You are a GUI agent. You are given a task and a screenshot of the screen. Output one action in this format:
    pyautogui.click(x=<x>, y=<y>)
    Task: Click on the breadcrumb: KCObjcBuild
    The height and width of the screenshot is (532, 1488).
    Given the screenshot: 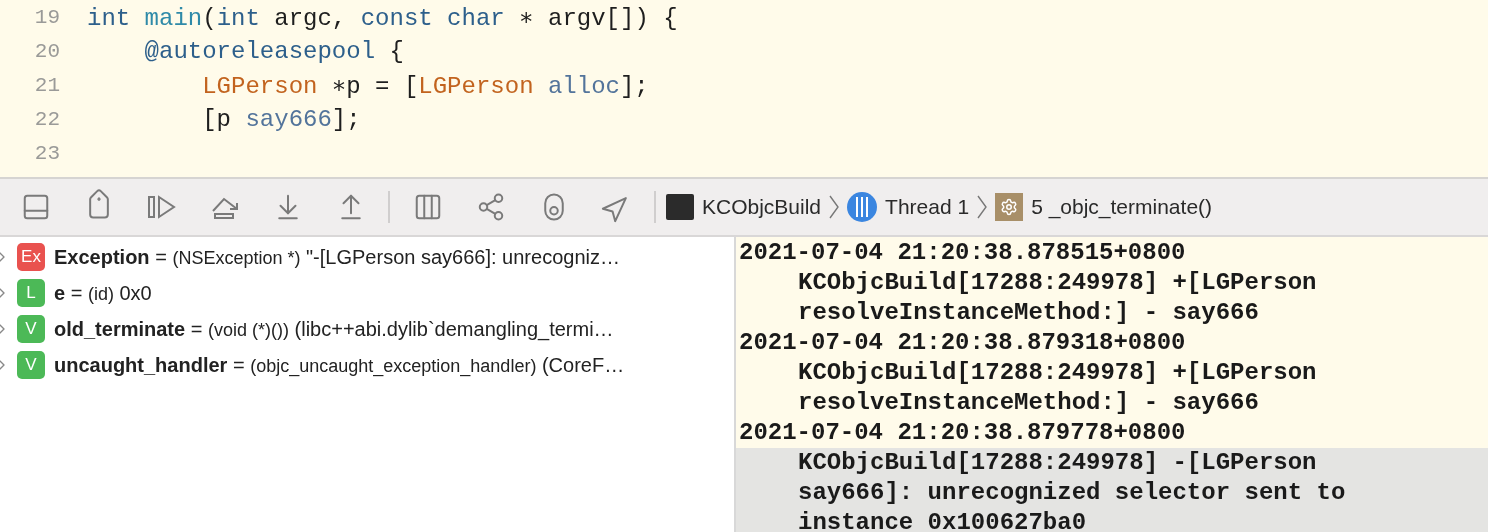 What is the action you would take?
    pyautogui.click(x=744, y=207)
    